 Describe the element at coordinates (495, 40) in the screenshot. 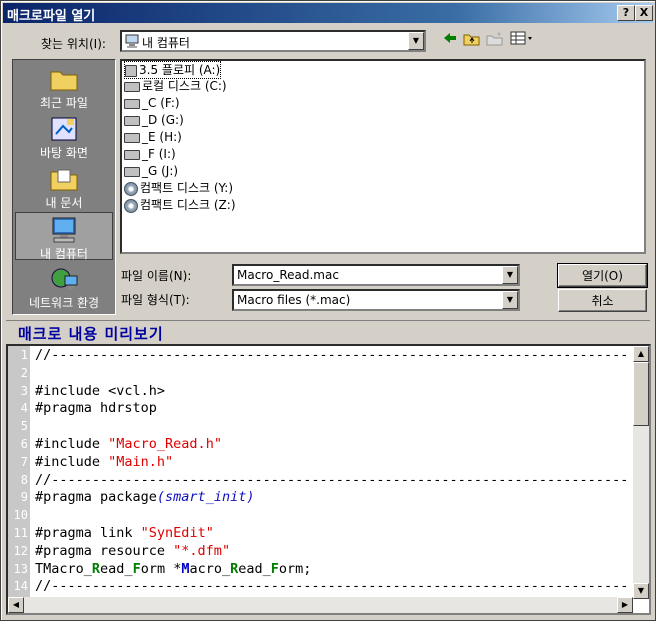

I see `new-folder-icon` at that location.